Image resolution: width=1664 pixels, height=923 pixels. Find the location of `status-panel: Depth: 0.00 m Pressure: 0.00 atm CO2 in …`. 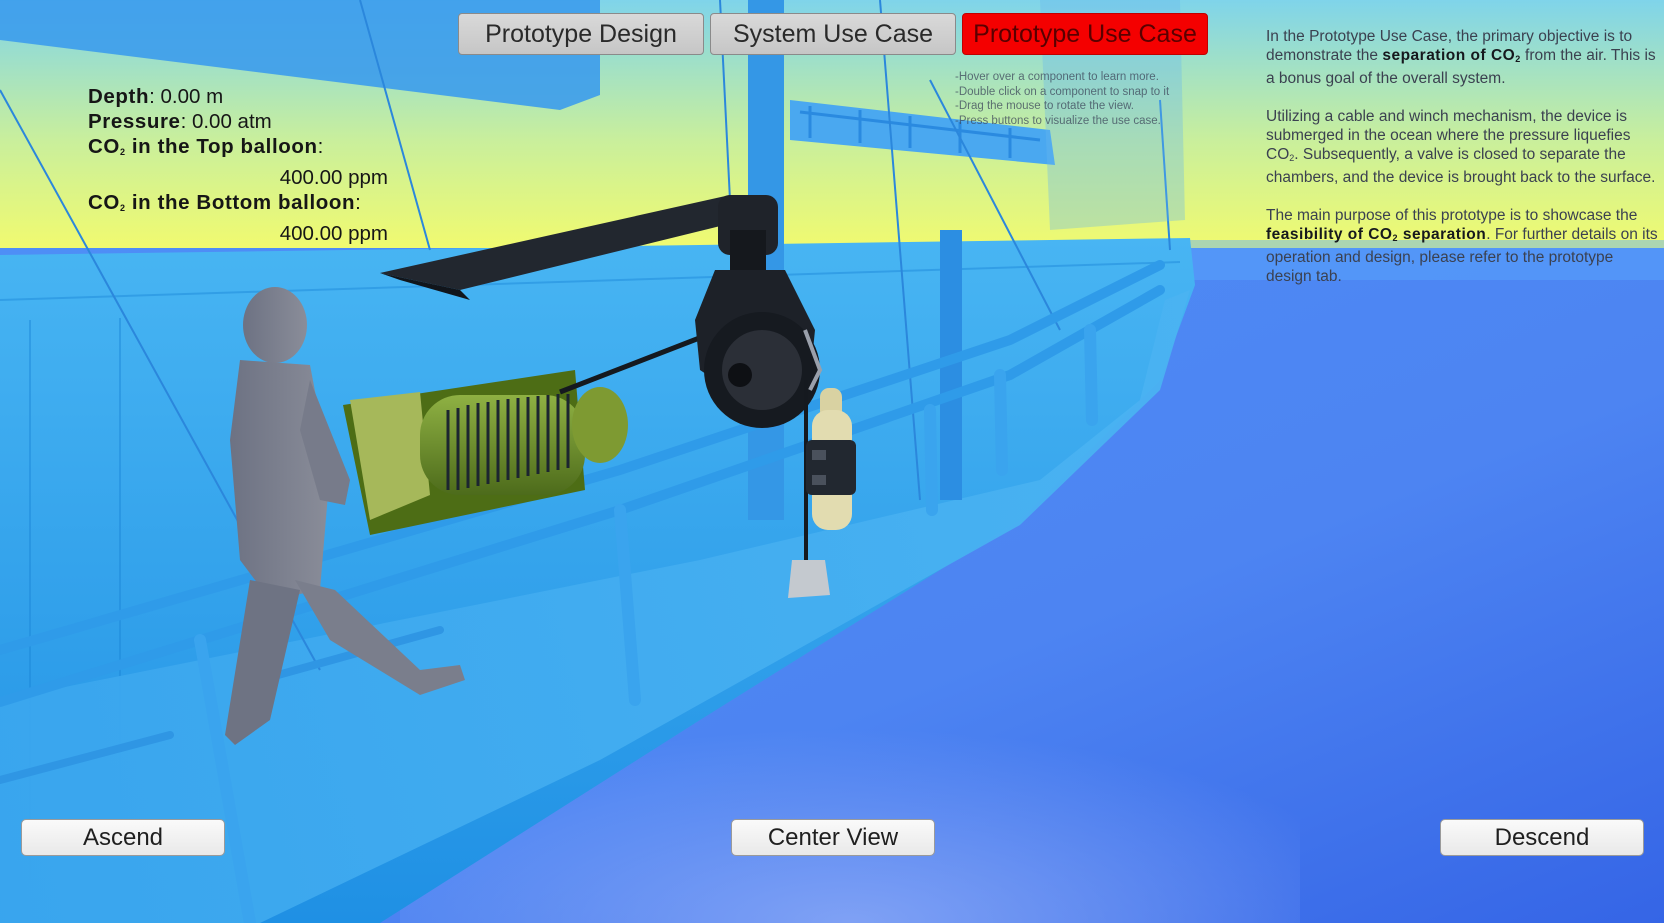

status-panel: Depth: 0.00 m Pressure: 0.00 atm CO2 in … is located at coordinates (238, 165).